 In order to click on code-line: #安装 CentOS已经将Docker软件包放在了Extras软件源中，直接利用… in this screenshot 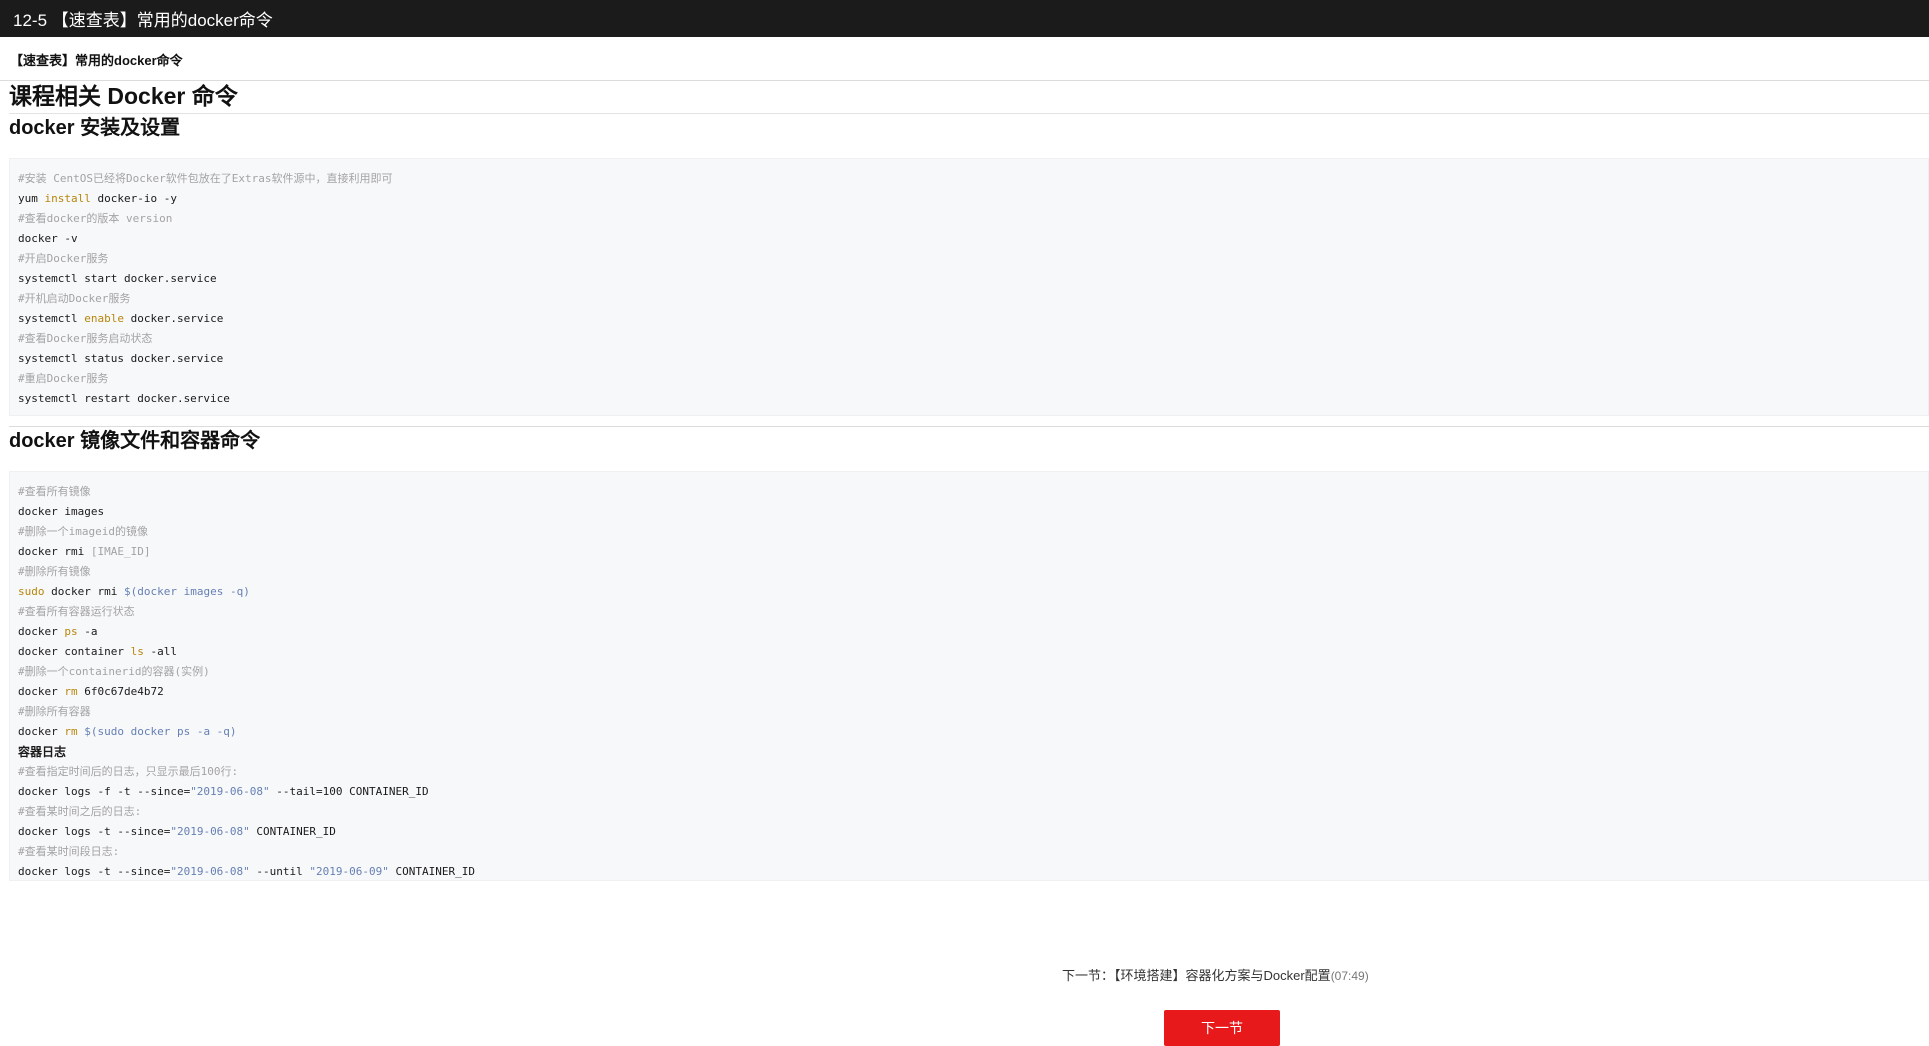, I will do `click(973, 179)`.